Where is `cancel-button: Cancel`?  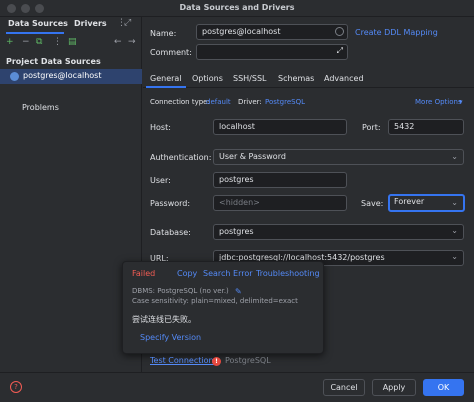 cancel-button: Cancel is located at coordinates (344, 387).